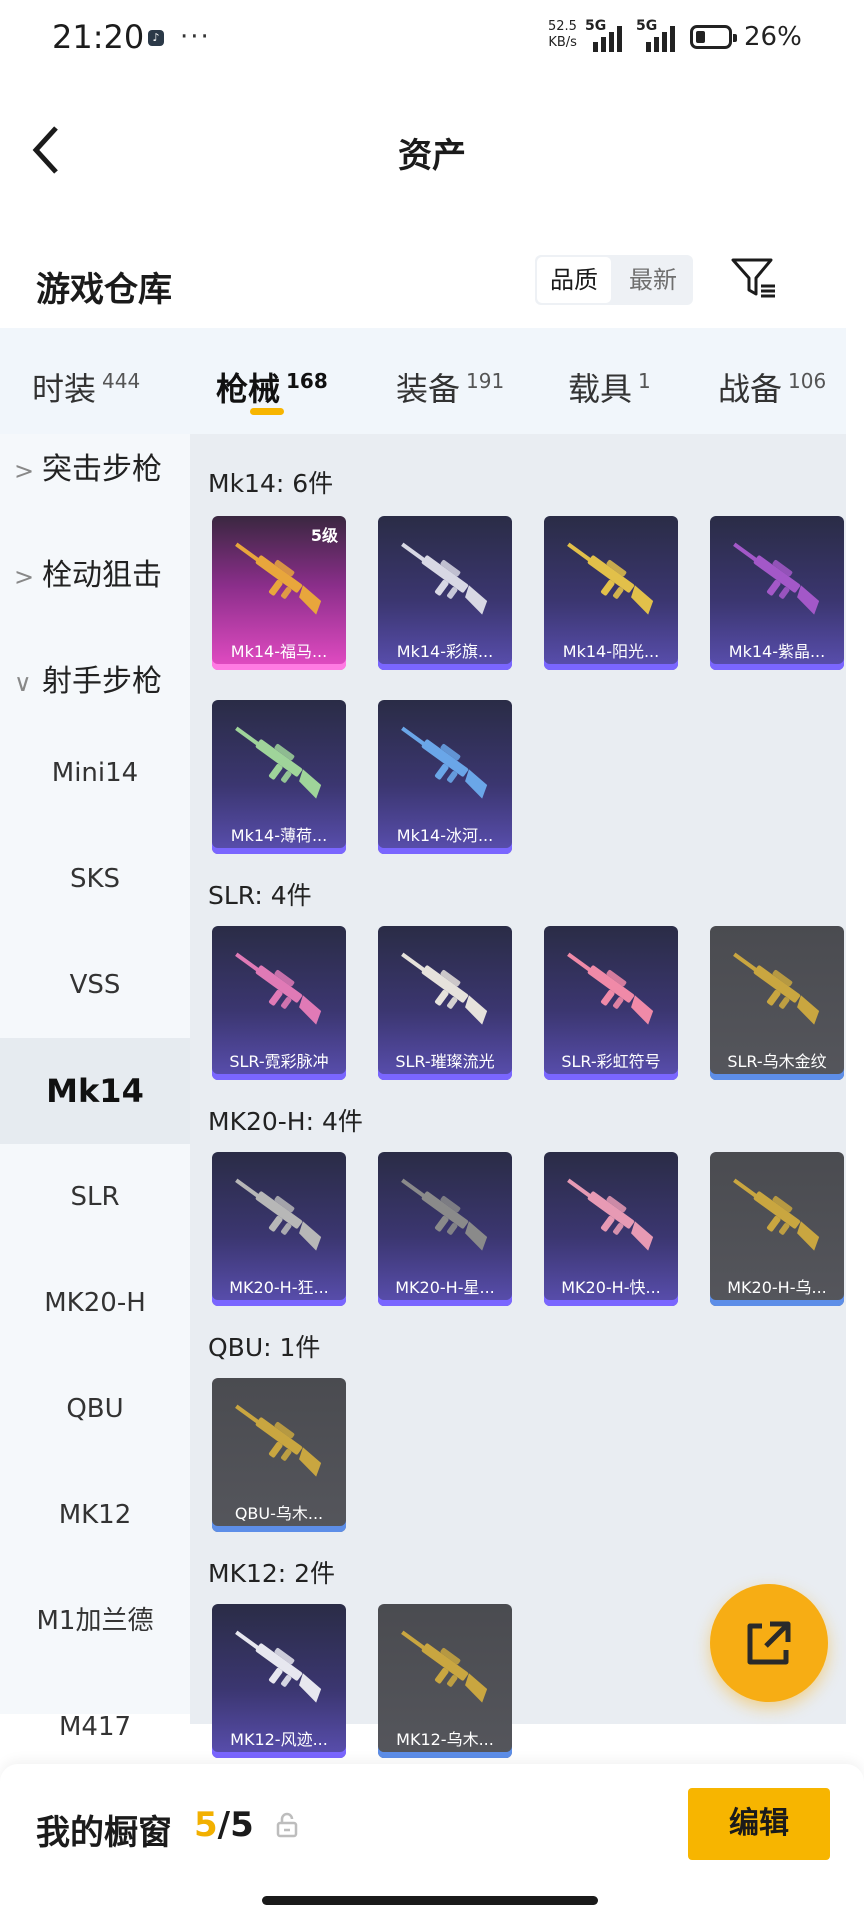  Describe the element at coordinates (777, 1061) in the screenshot. I see `skin-card-label: SLR-乌木金纹` at that location.